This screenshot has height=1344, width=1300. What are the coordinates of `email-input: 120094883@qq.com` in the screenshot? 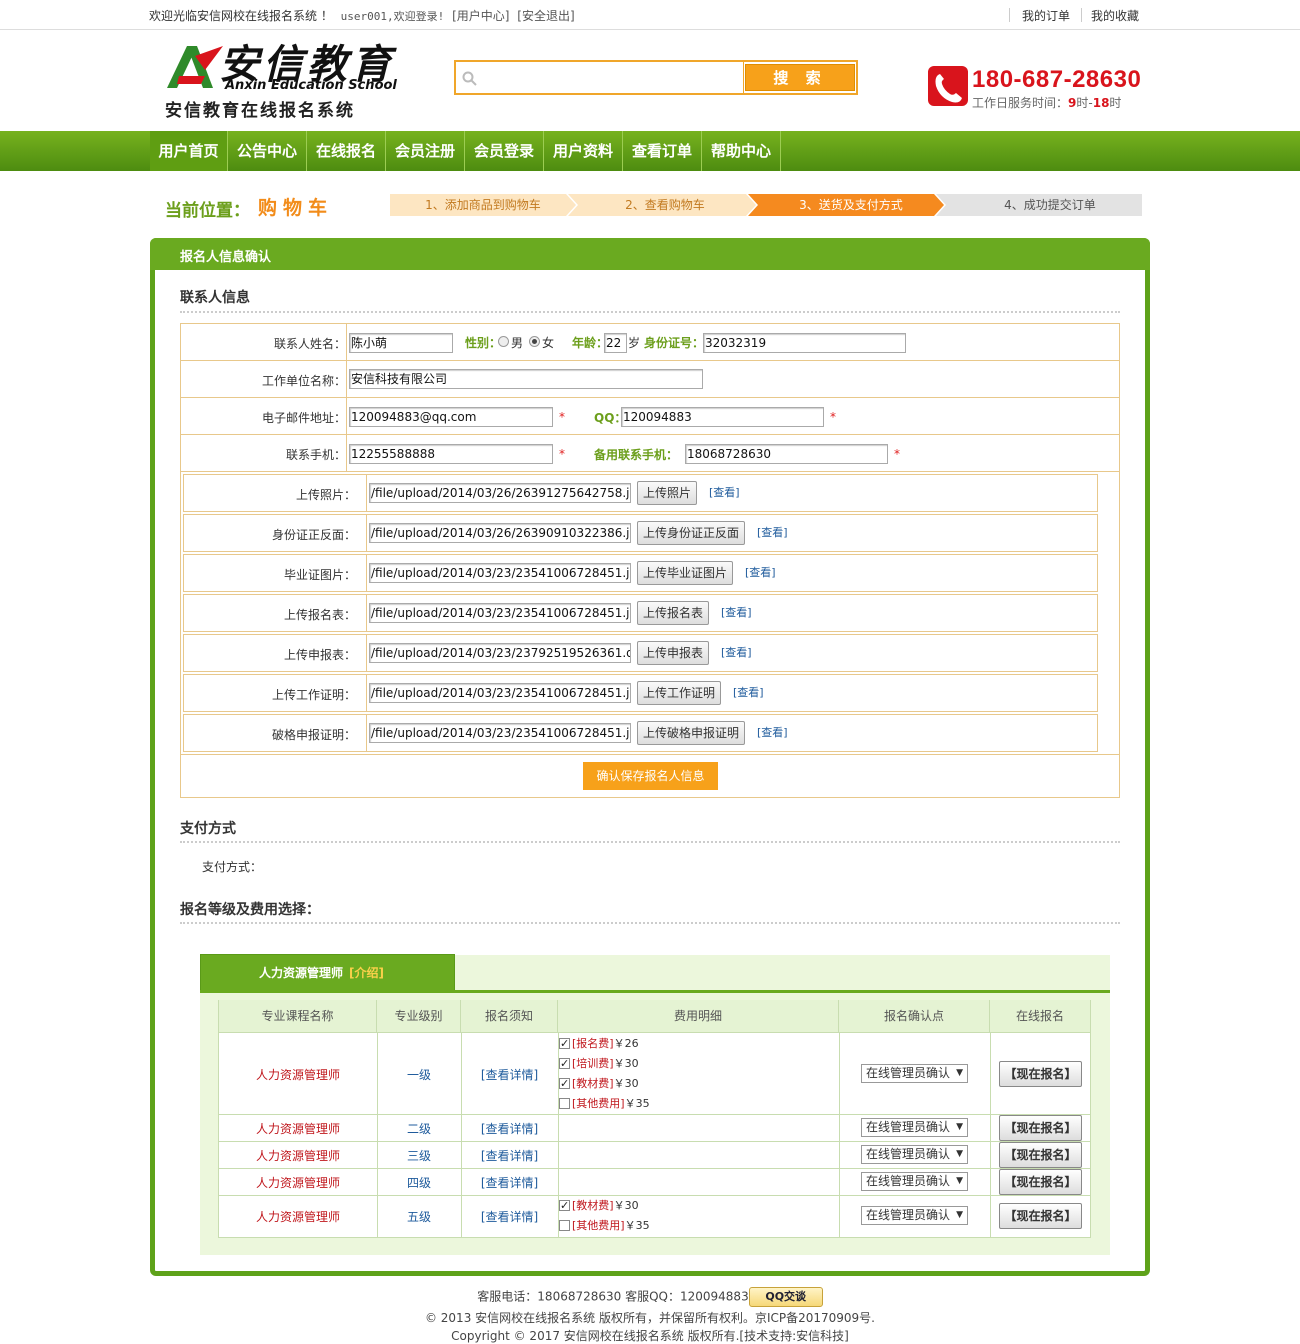 It's located at (451, 417).